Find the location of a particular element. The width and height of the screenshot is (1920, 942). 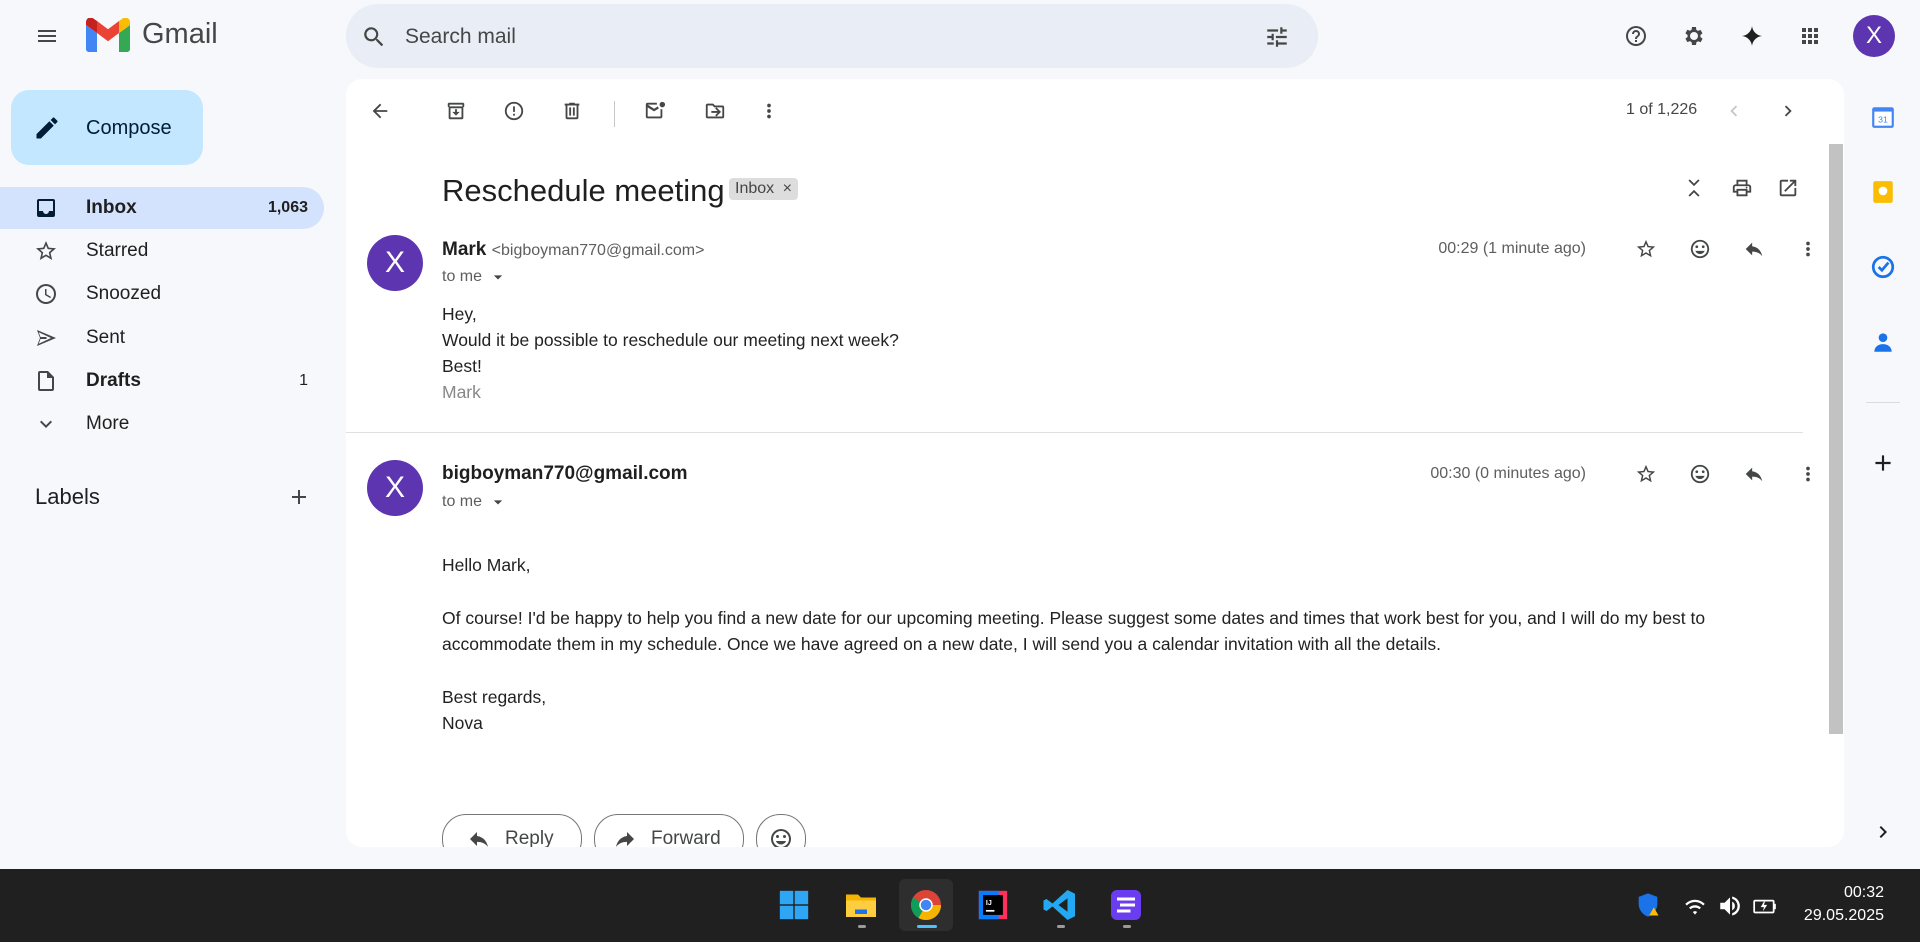

labels-heading: Labels is located at coordinates (67, 496).